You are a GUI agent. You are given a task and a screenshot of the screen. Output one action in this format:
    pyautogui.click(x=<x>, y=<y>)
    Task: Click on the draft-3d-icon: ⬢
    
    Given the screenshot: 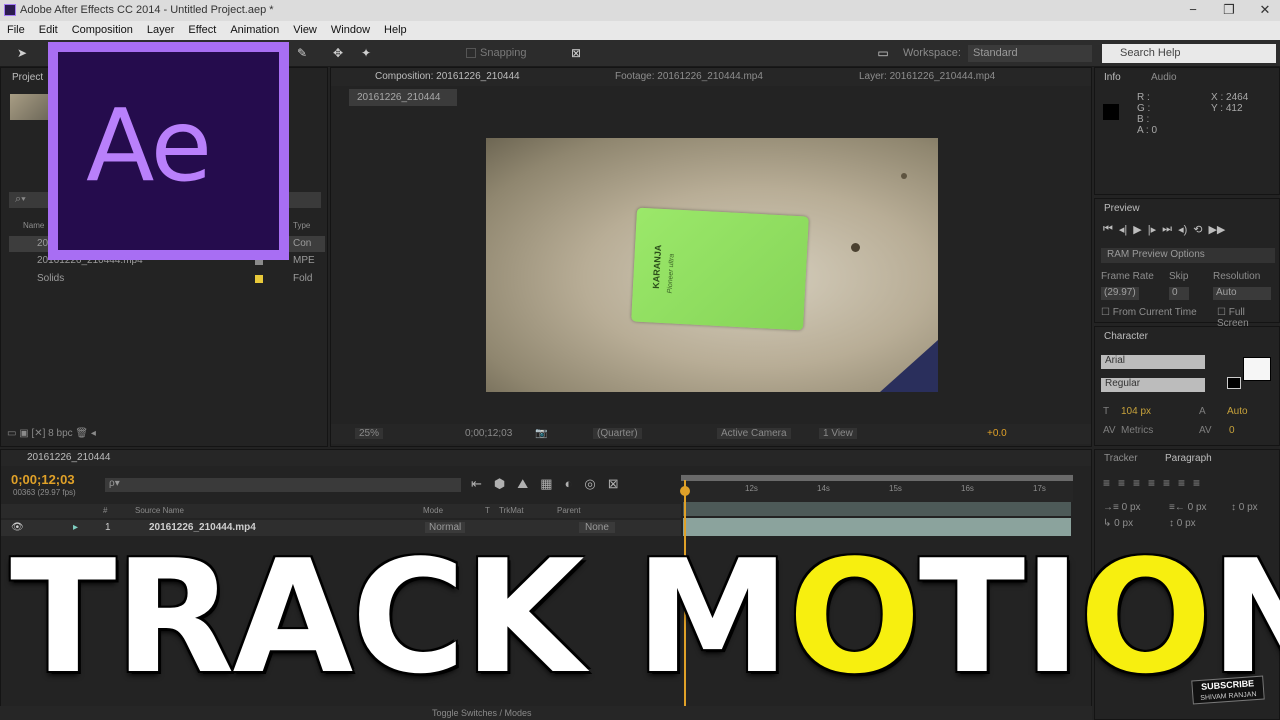 What is the action you would take?
    pyautogui.click(x=499, y=484)
    